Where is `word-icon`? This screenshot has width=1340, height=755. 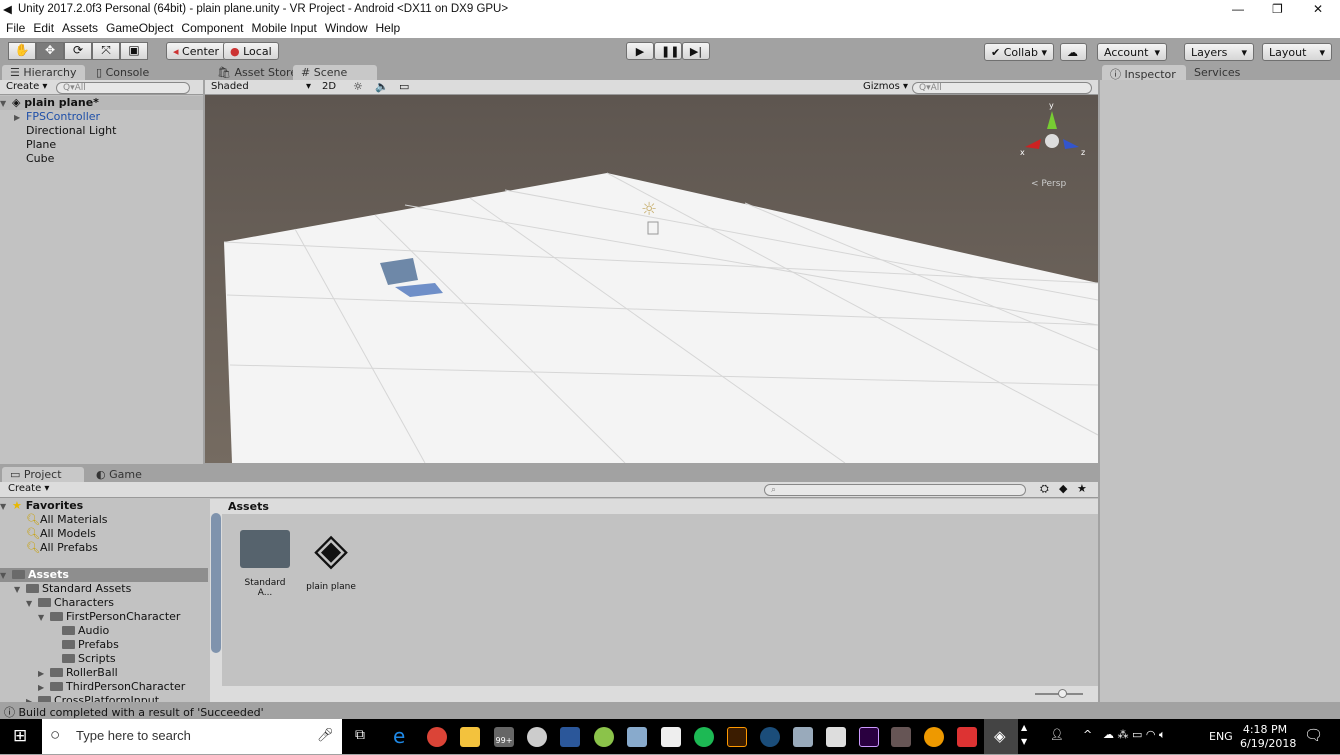
word-icon is located at coordinates (570, 737).